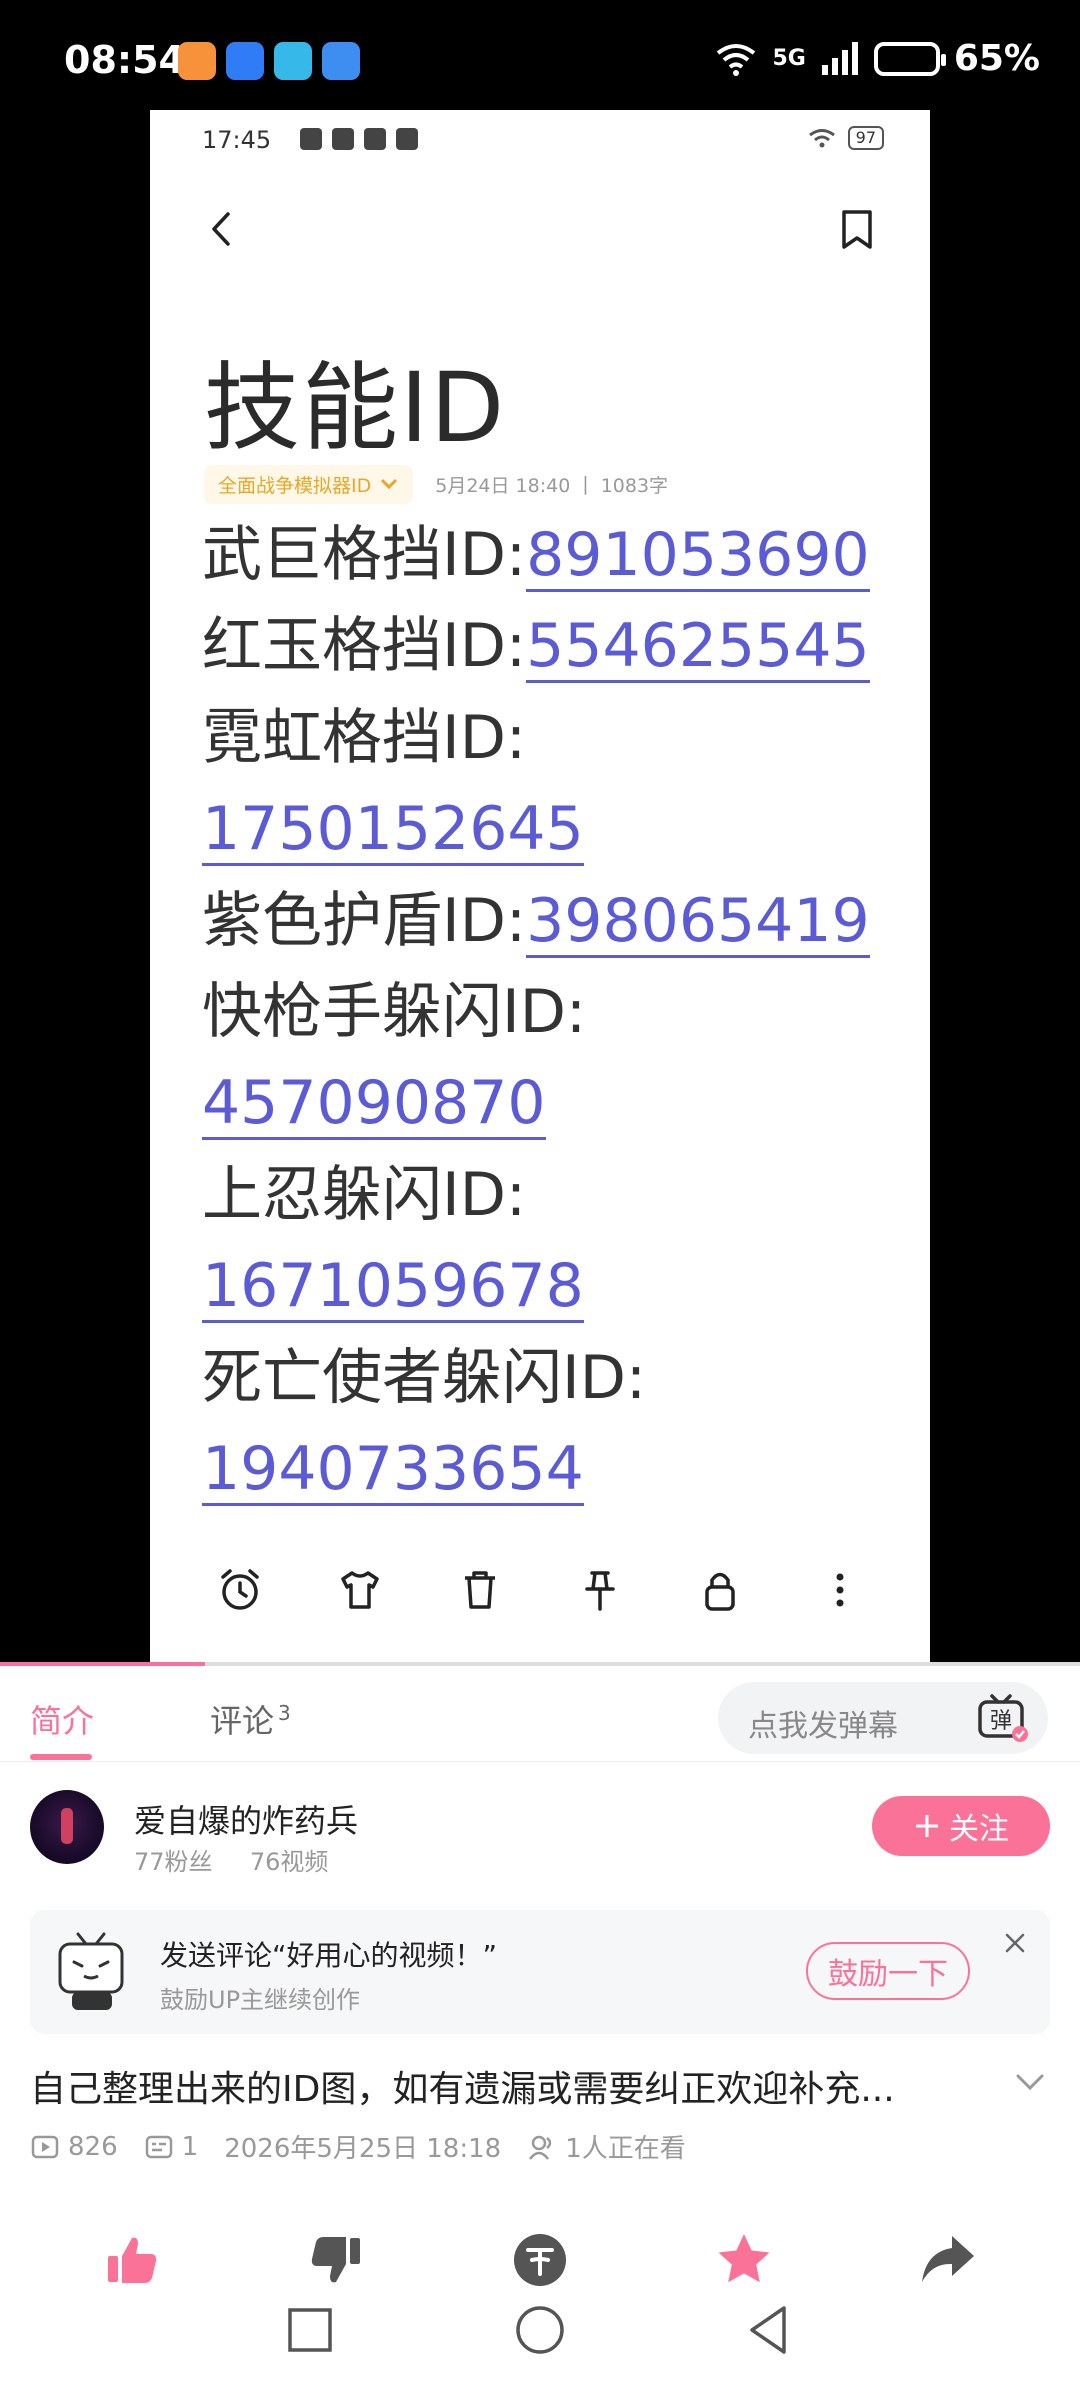  I want to click on mascot-tv-icon, so click(91, 1971).